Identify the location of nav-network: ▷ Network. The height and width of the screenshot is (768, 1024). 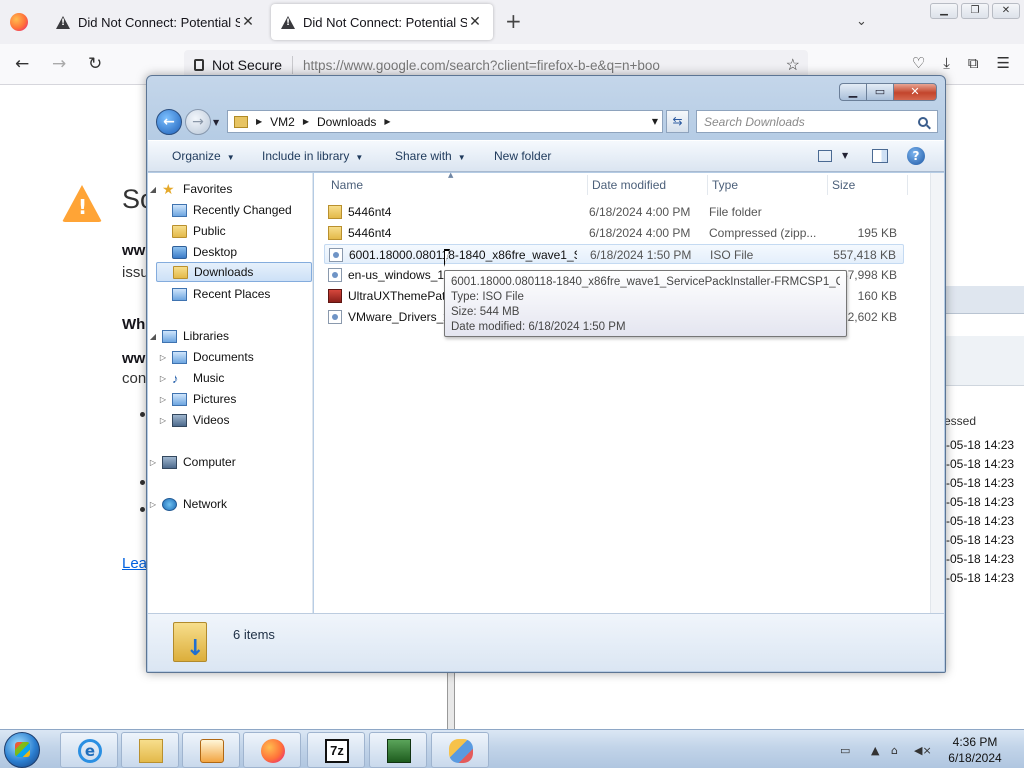
(229, 504).